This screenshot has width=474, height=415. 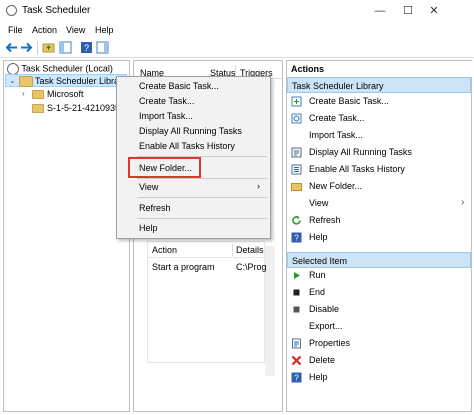 What do you see at coordinates (104, 30) in the screenshot?
I see `menu-help: Help` at bounding box center [104, 30].